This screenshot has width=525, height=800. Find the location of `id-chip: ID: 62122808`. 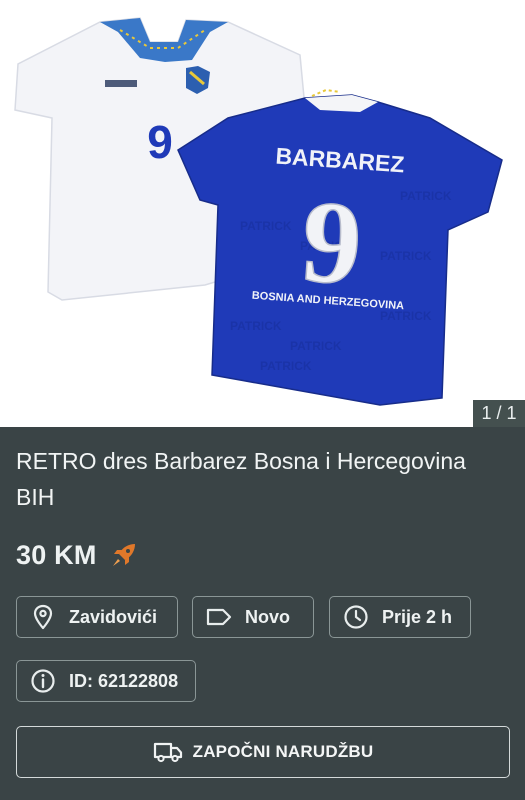

id-chip: ID: 62122808 is located at coordinates (106, 681).